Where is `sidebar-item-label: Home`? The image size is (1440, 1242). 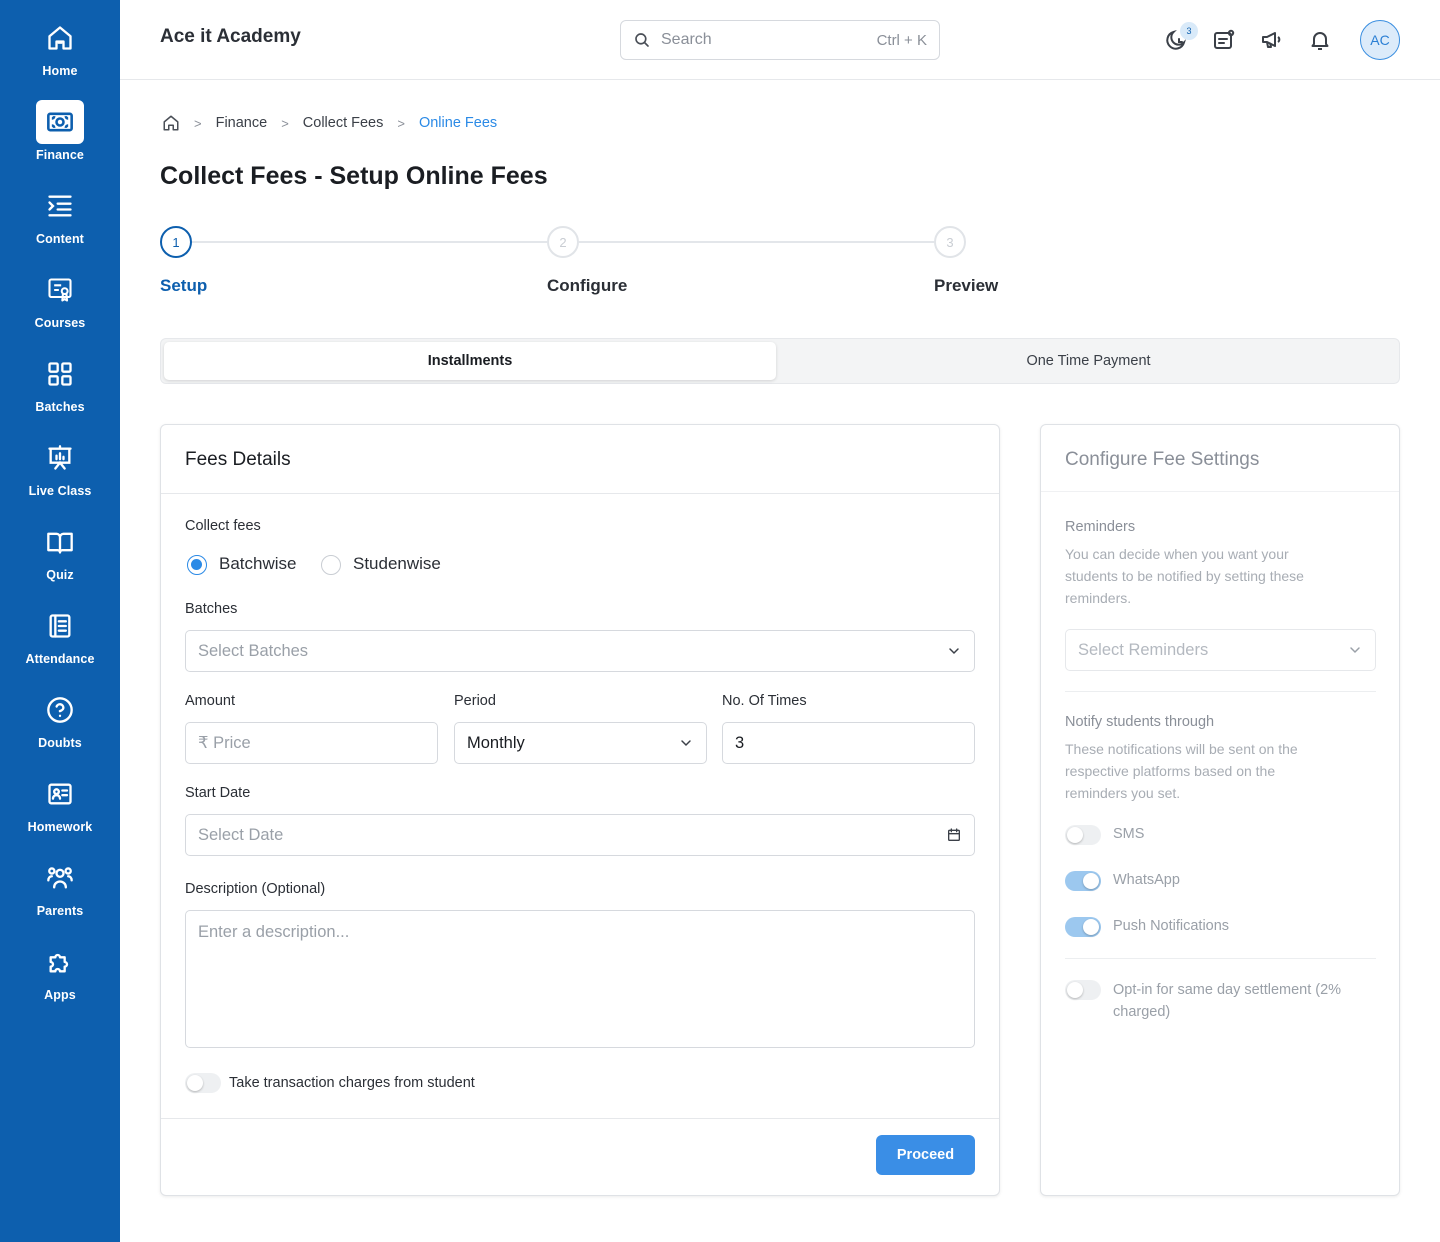
sidebar-item-label: Home is located at coordinates (60, 71).